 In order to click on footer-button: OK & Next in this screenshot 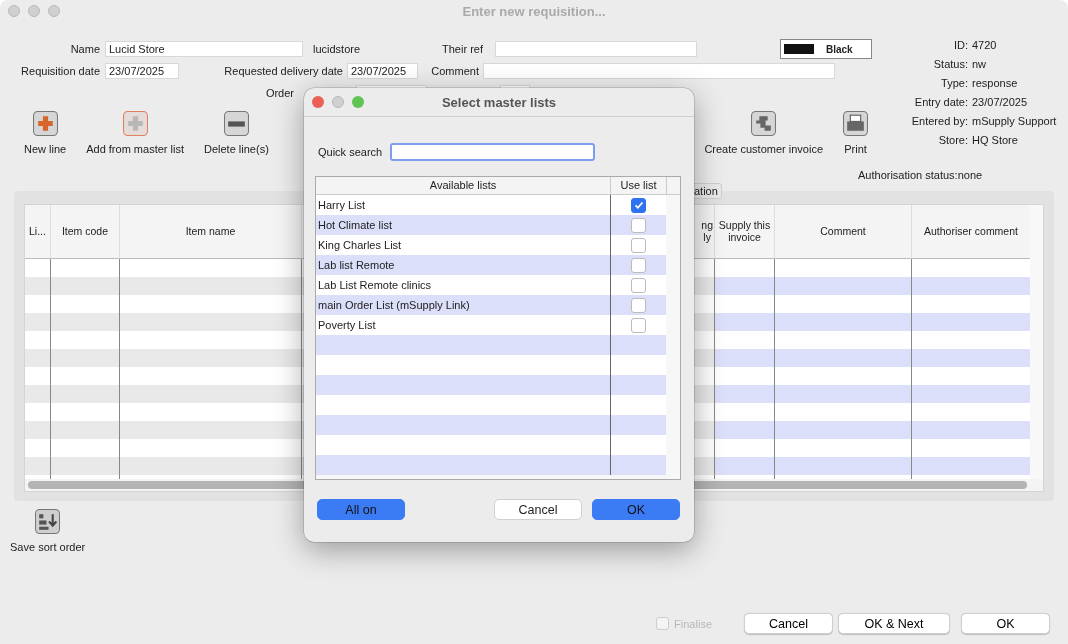, I will do `click(894, 623)`.